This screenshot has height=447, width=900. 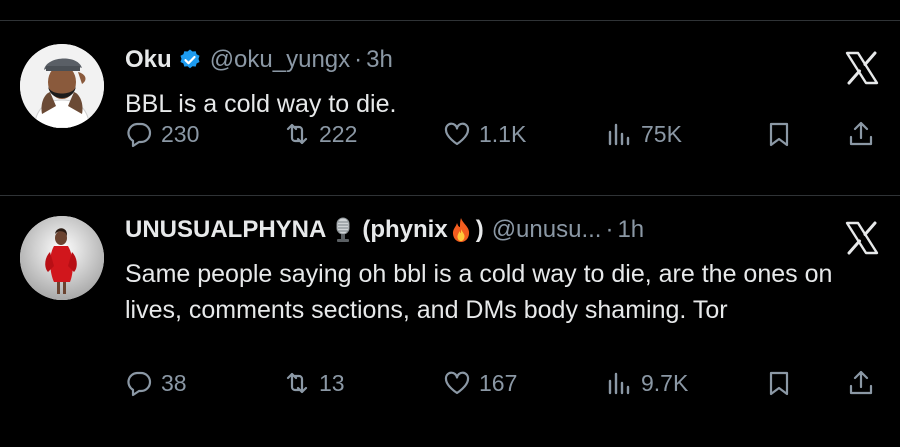 I want to click on reply-button: 38, so click(x=156, y=383).